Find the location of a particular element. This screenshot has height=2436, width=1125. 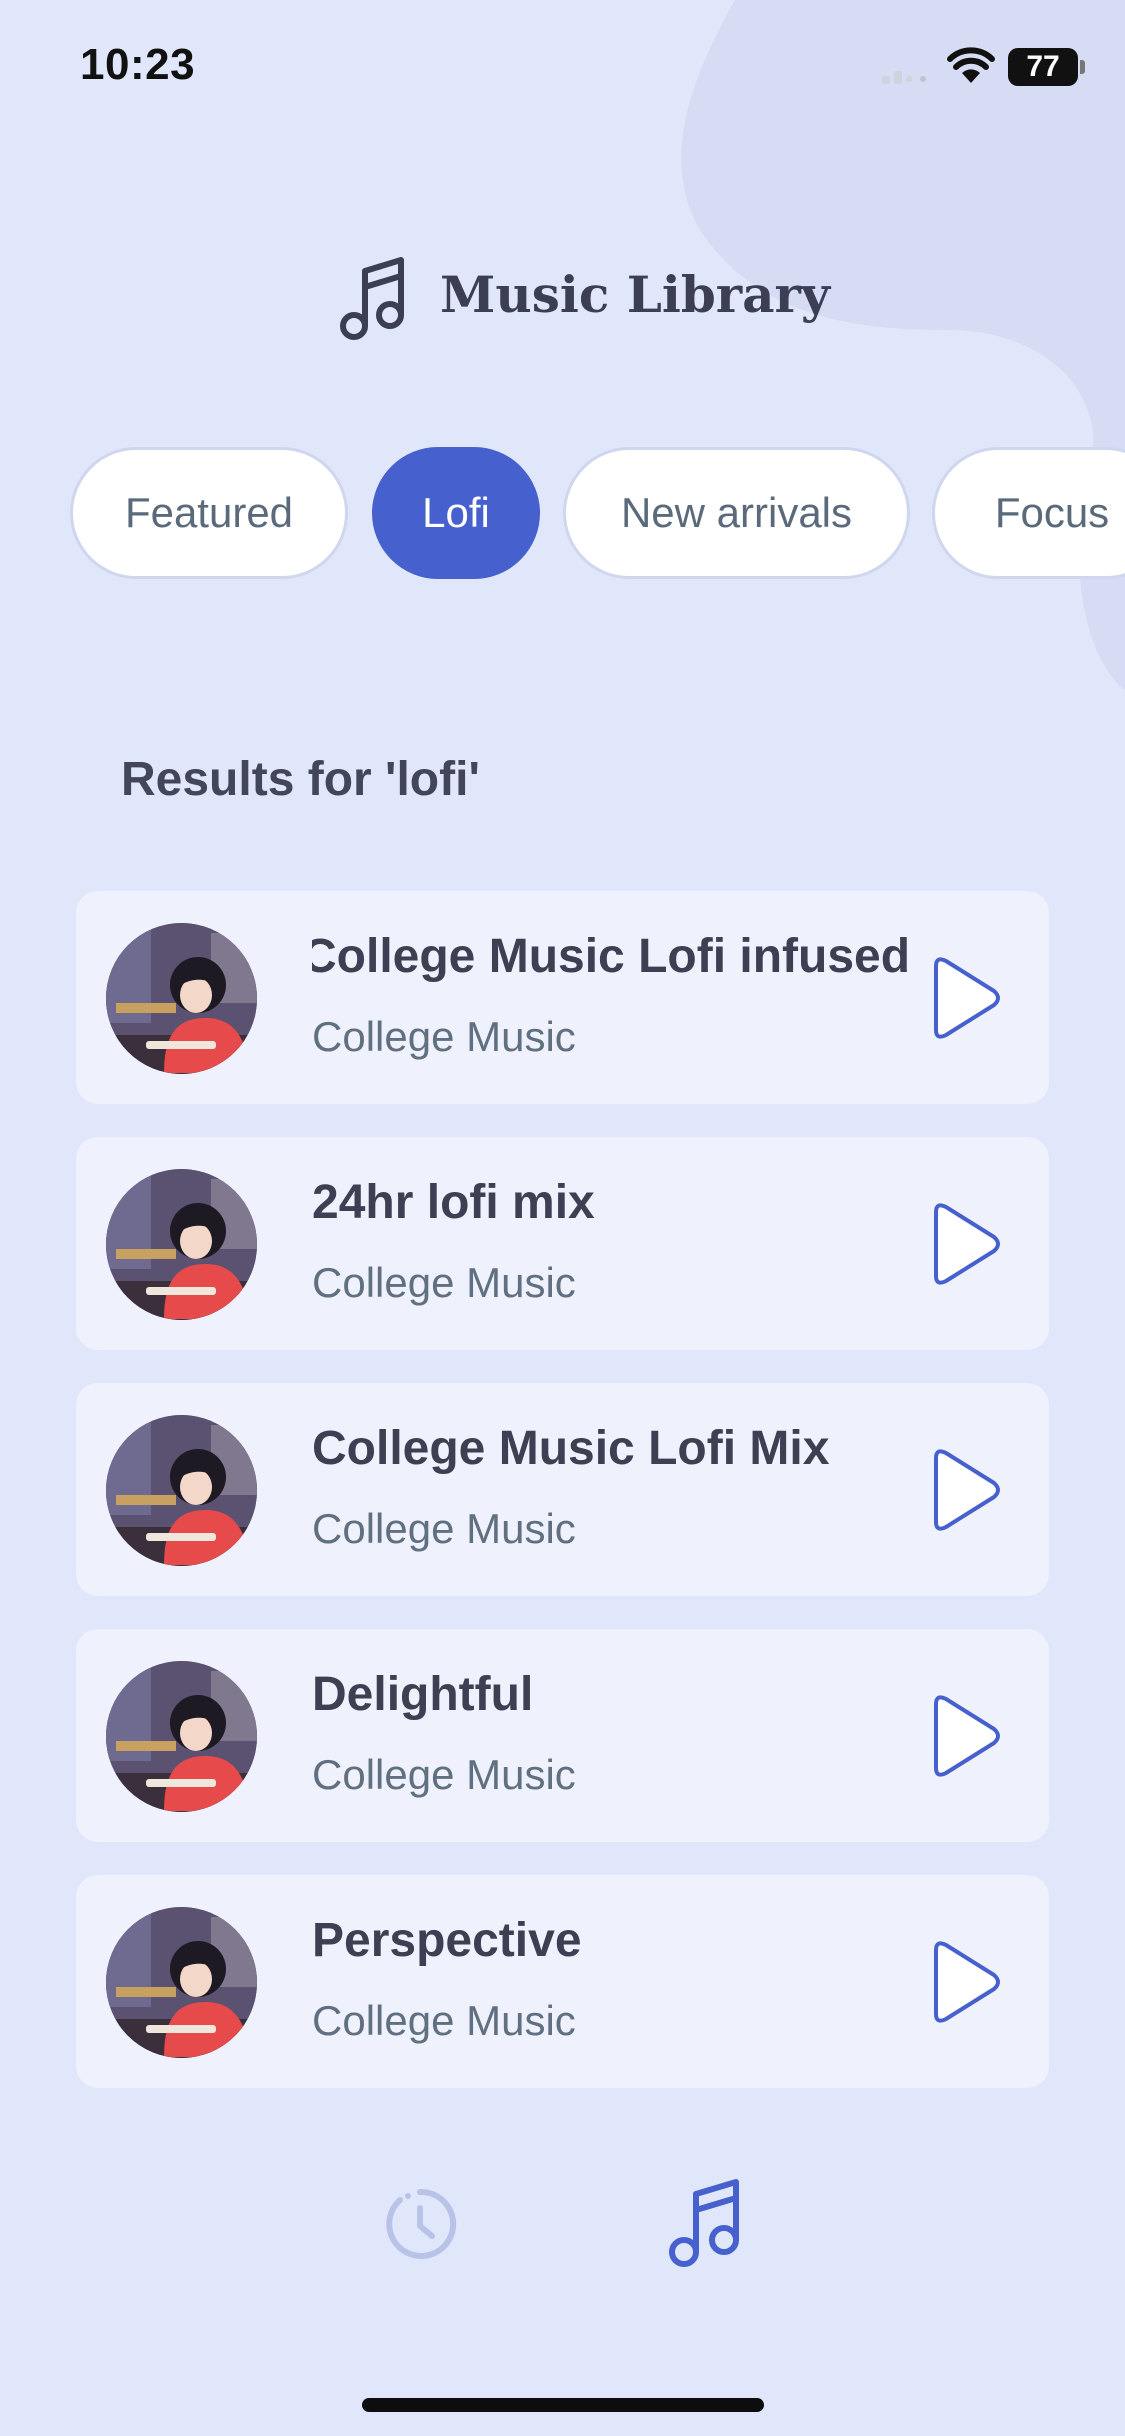

track-row: Delightful College Music is located at coordinates (562, 1735).